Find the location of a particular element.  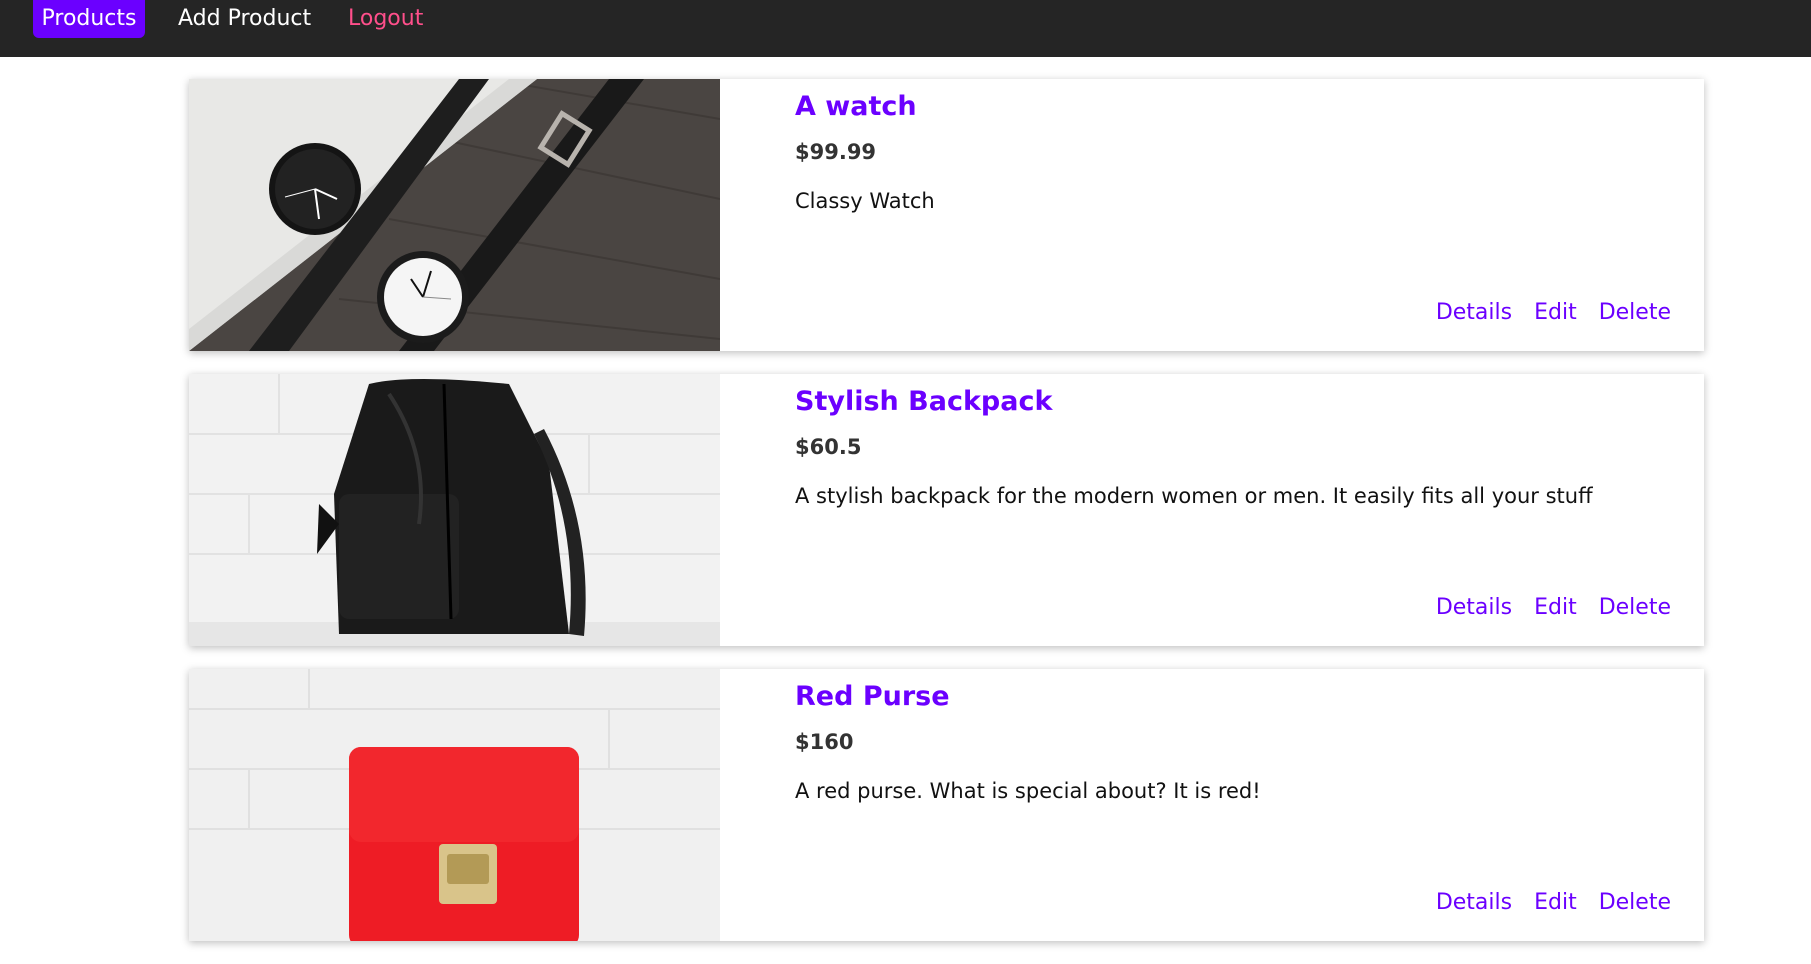

product-image-purse is located at coordinates (454, 805).